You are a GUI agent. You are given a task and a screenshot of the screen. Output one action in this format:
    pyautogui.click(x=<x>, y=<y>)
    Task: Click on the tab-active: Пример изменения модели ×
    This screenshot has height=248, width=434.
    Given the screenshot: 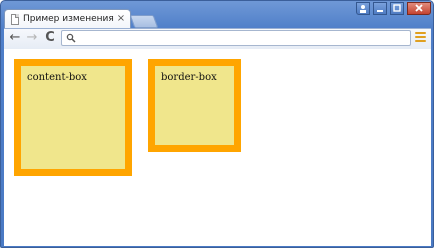 What is the action you would take?
    pyautogui.click(x=67, y=19)
    